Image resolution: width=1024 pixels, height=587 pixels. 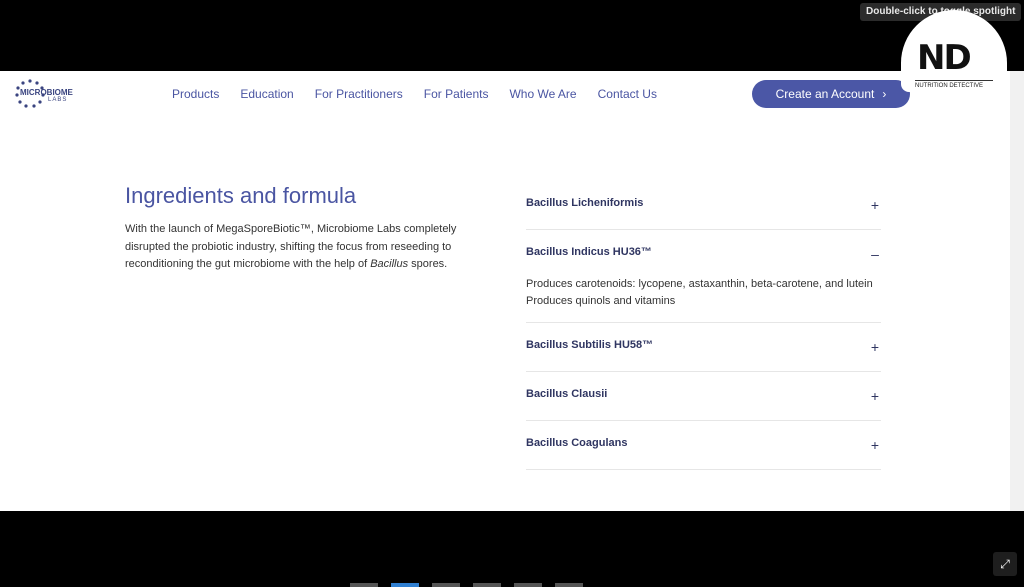 I want to click on accordion-item: Bacillus Subtilis HU58™ +, so click(x=703, y=347).